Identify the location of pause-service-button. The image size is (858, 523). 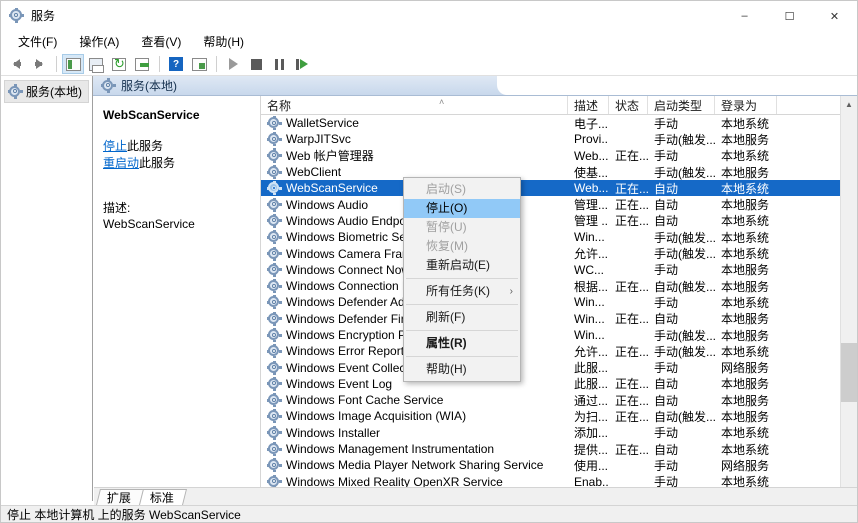
(279, 64).